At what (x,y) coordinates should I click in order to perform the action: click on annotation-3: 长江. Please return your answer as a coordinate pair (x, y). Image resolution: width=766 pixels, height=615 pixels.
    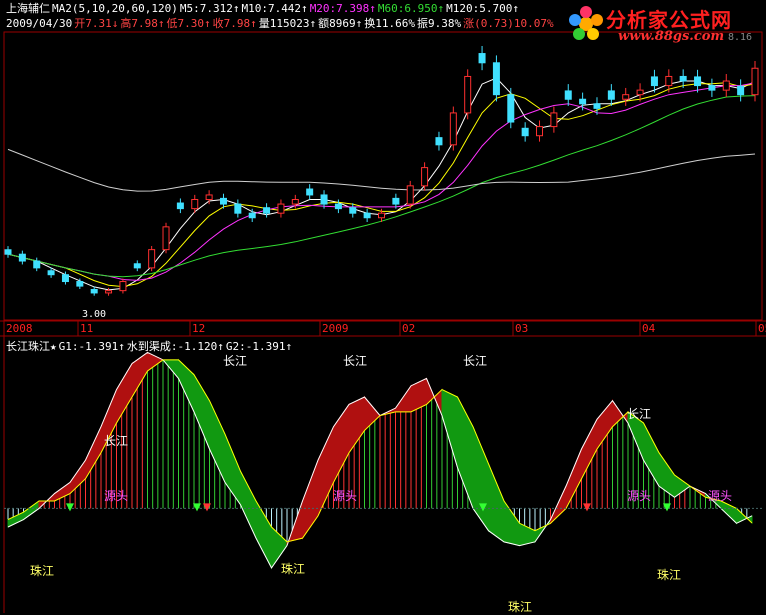
    Looking at the image, I should click on (475, 361).